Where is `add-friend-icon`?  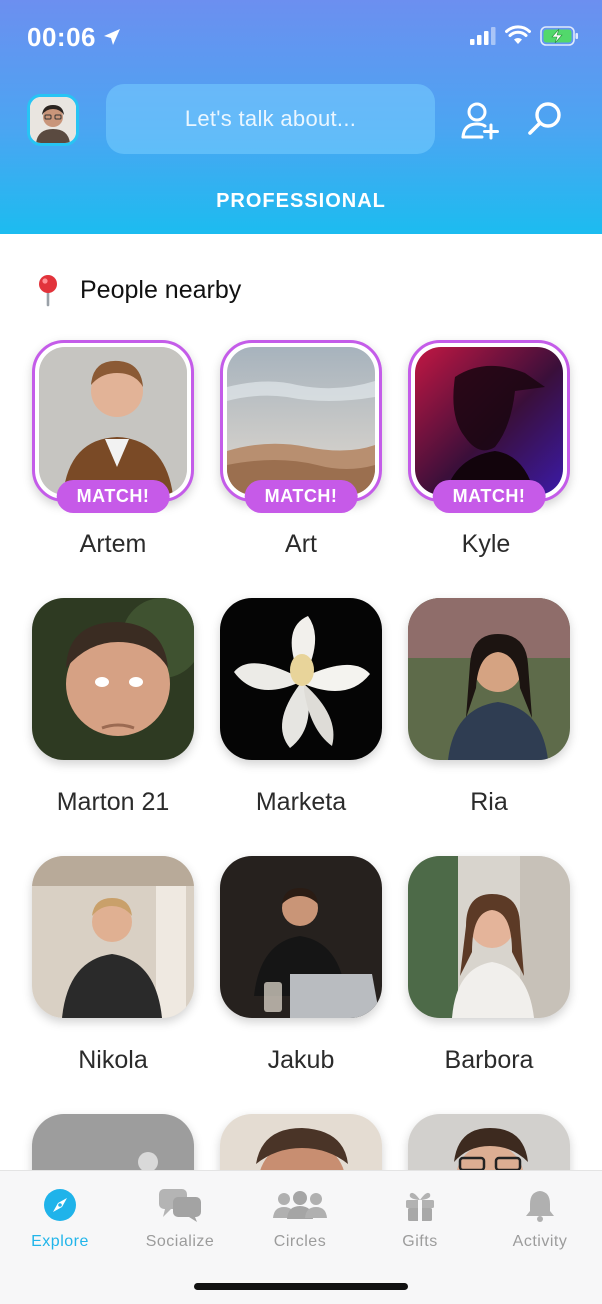
add-friend-icon is located at coordinates (480, 120).